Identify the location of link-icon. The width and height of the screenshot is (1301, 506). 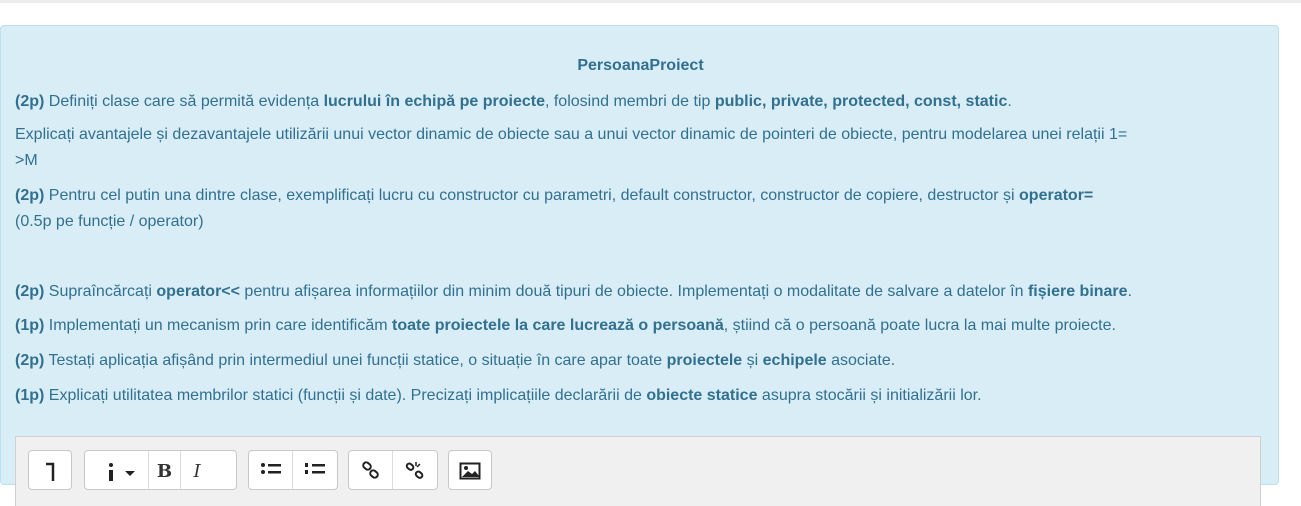
(371, 470).